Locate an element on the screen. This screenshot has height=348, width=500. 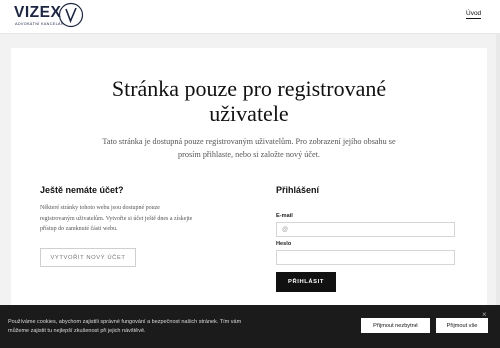
register-heading: Ještě nemáte účet? is located at coordinates (82, 190).